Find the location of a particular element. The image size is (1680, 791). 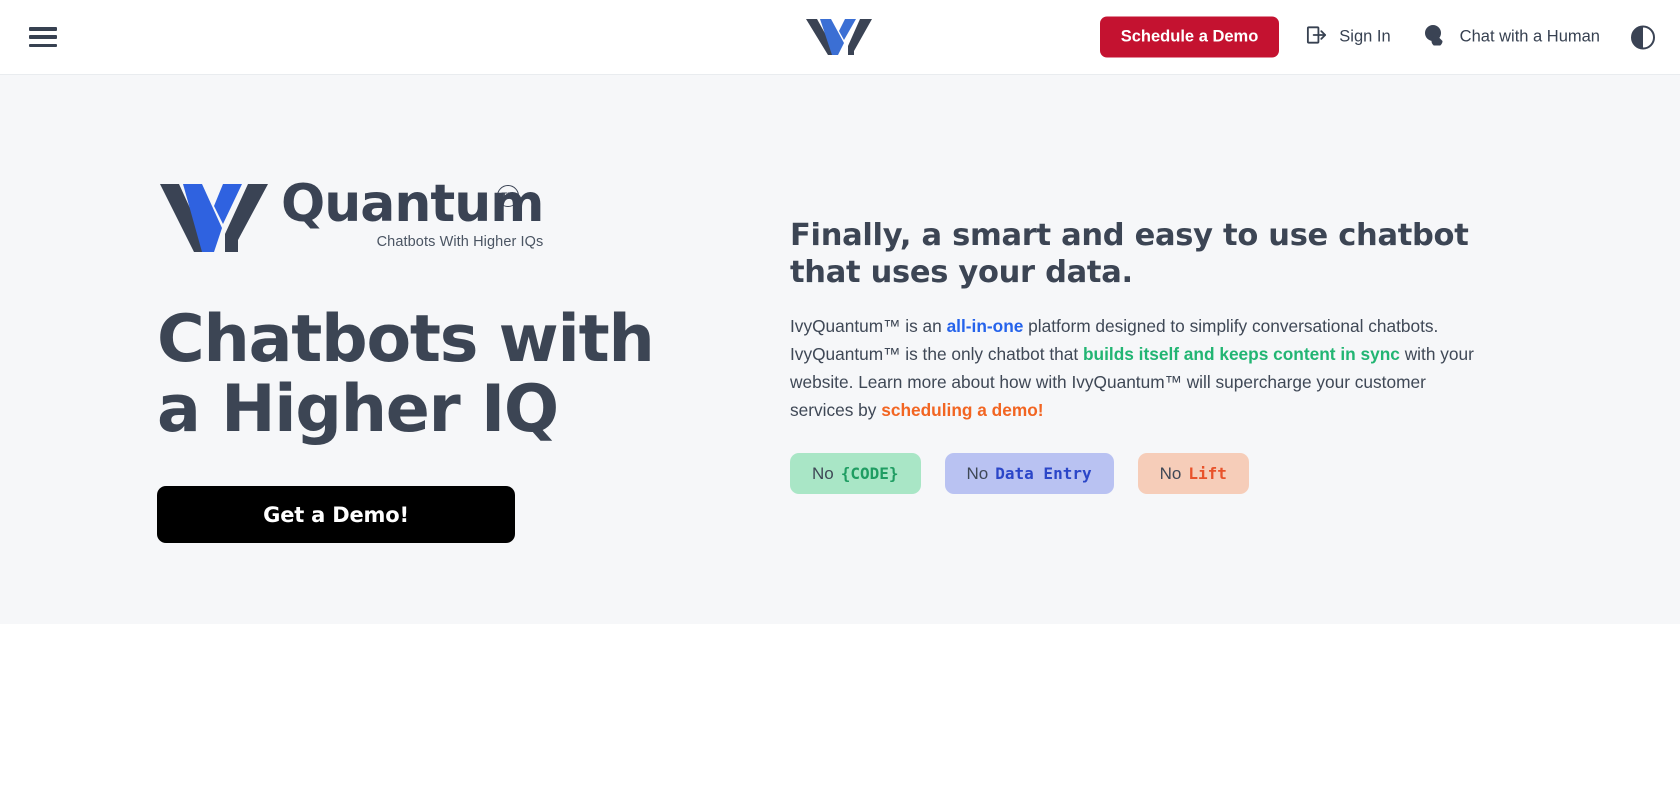

trademark-badge: TM is located at coordinates (508, 196).